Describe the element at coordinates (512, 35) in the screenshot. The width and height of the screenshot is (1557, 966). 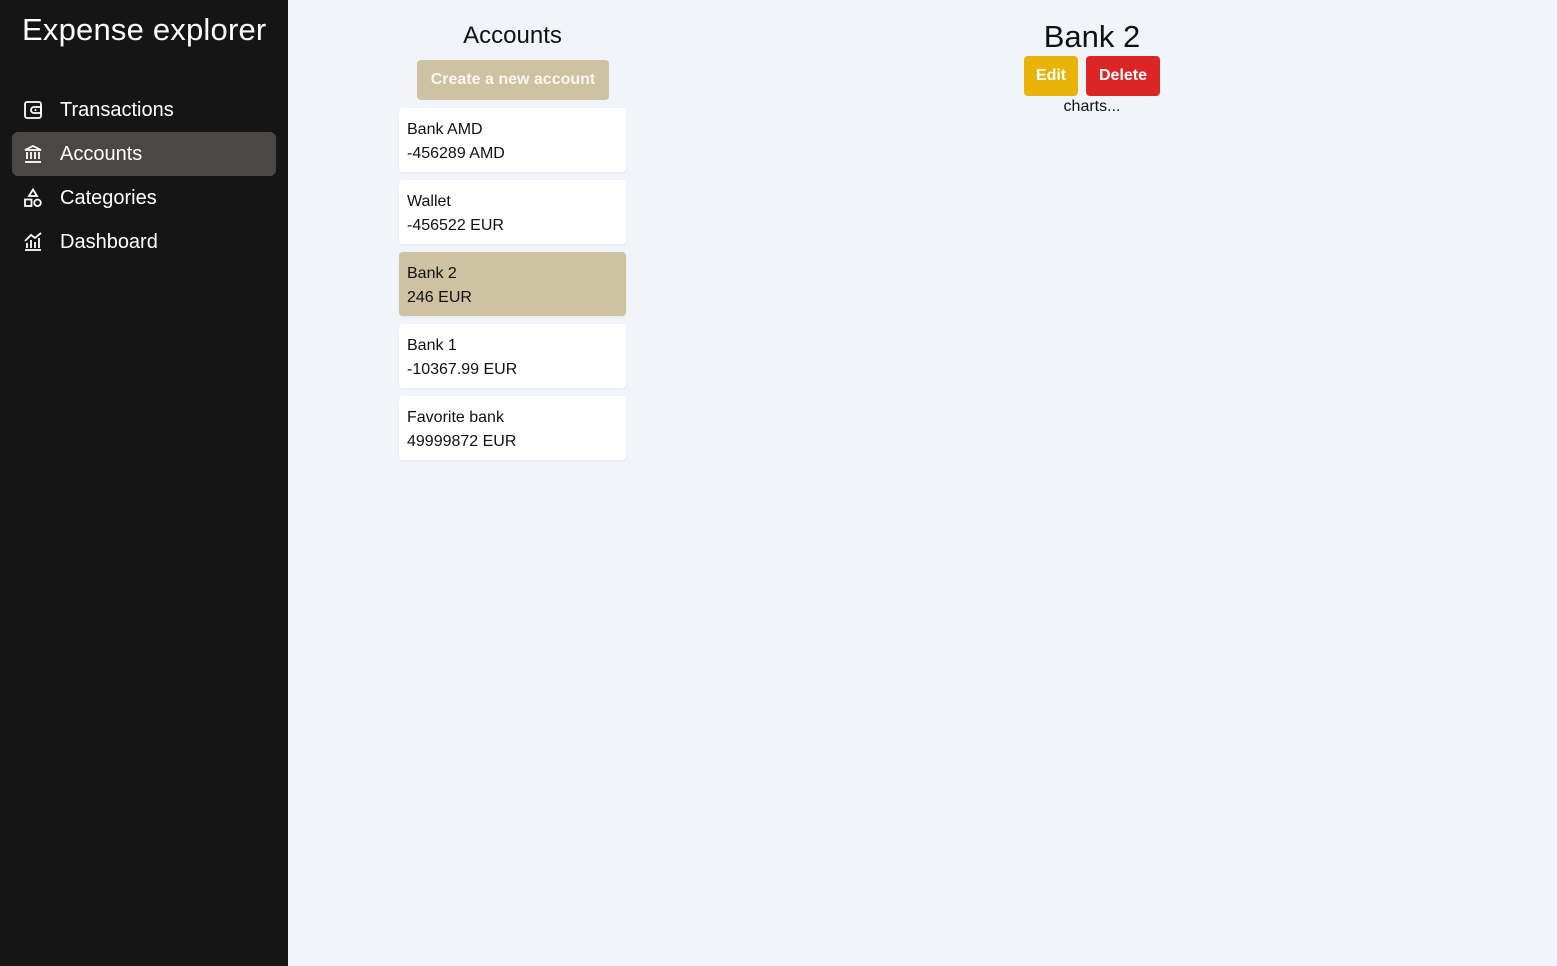
I see `accounts-heading: Accounts` at that location.